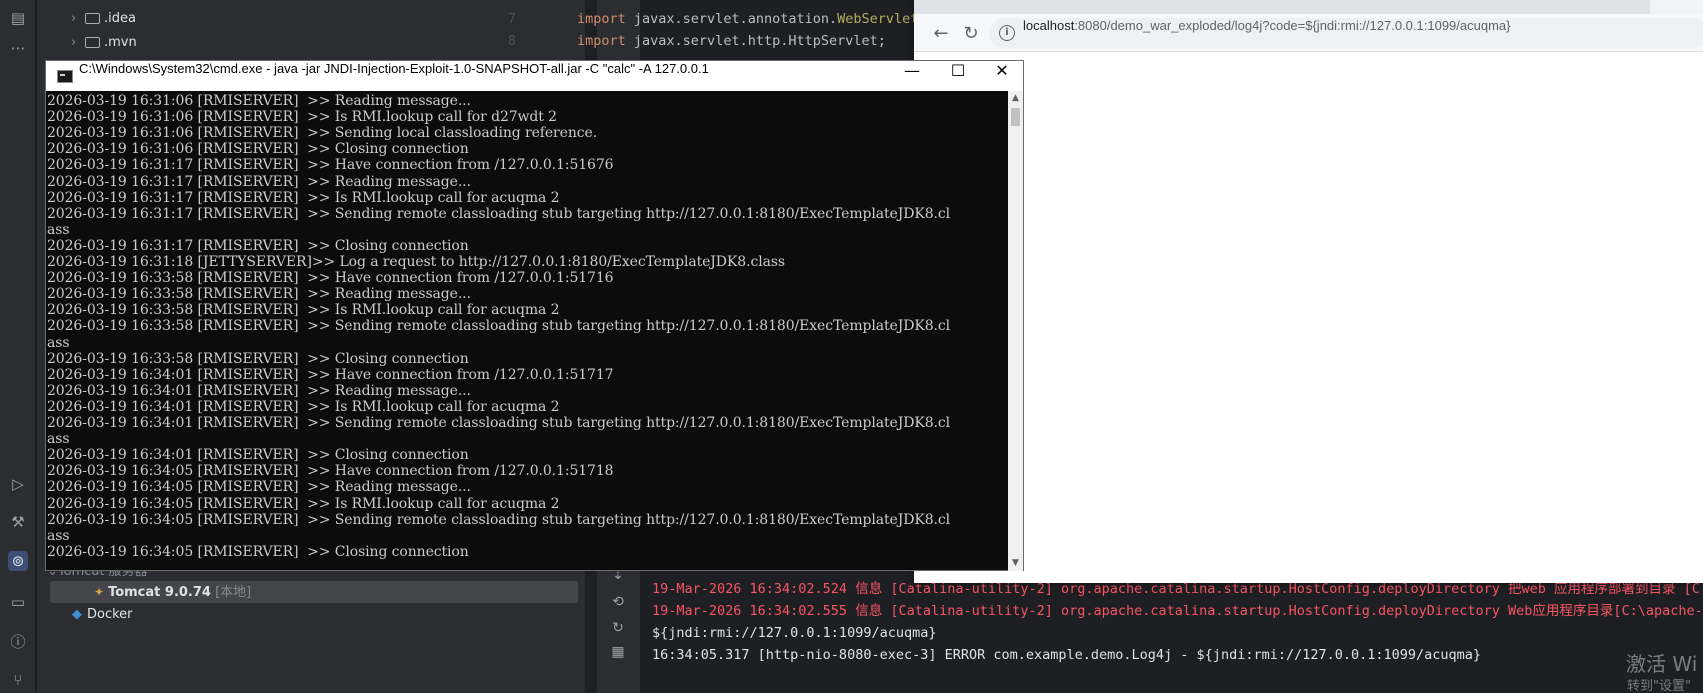 The image size is (1703, 693). What do you see at coordinates (1308, 7) in the screenshot?
I see `browser-tab-strip` at bounding box center [1308, 7].